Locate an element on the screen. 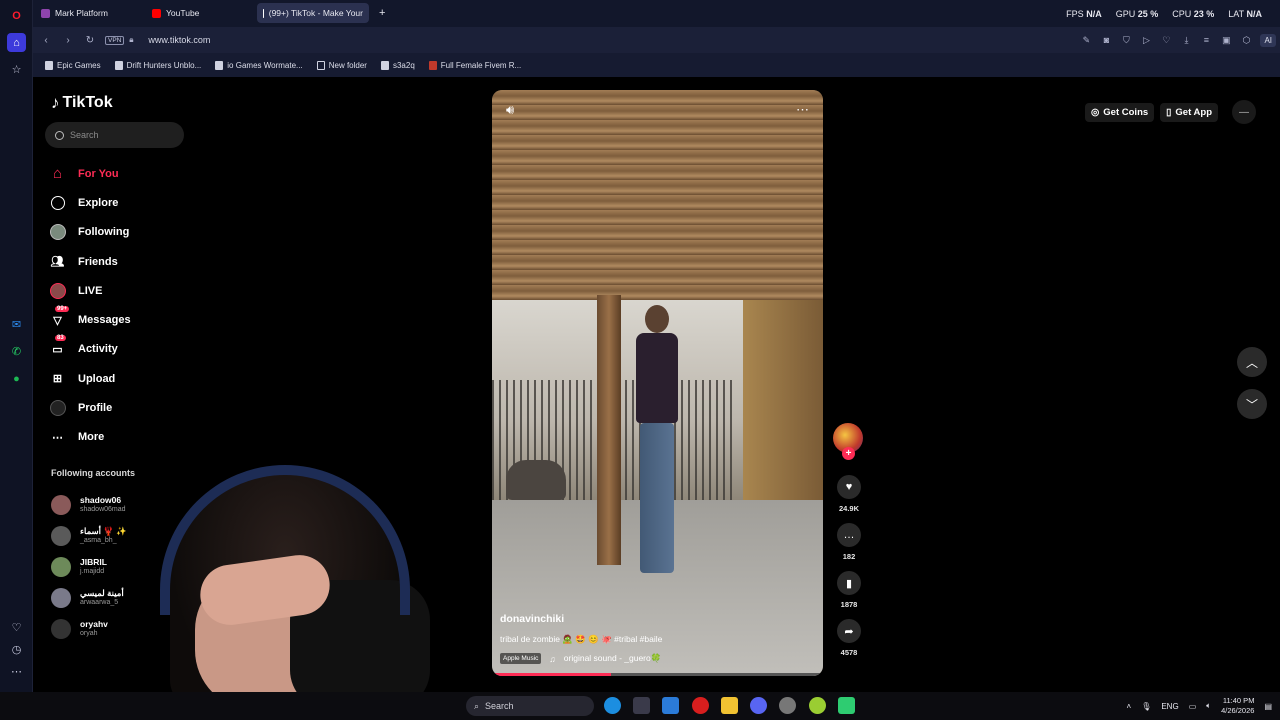 The image size is (1280, 720). get-coins-button: ◎ Get Coins is located at coordinates (1120, 112).